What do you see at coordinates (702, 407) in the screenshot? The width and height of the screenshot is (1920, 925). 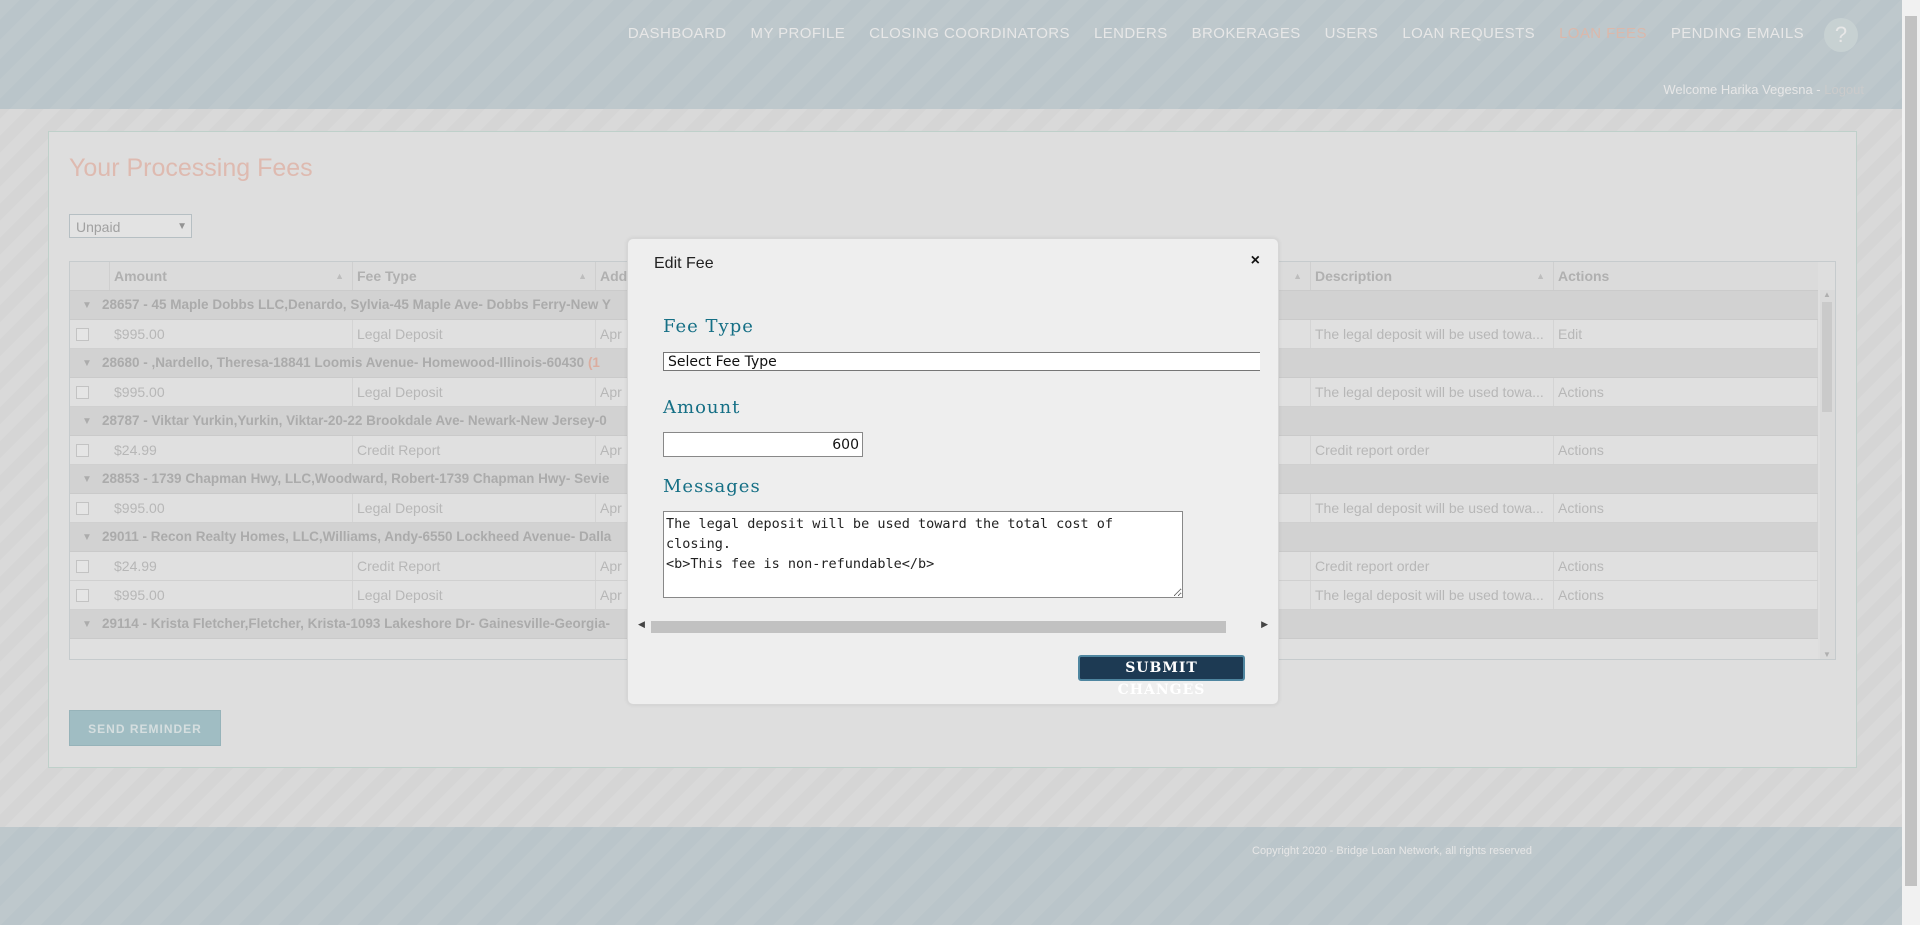 I see `amount-label: Amount` at bounding box center [702, 407].